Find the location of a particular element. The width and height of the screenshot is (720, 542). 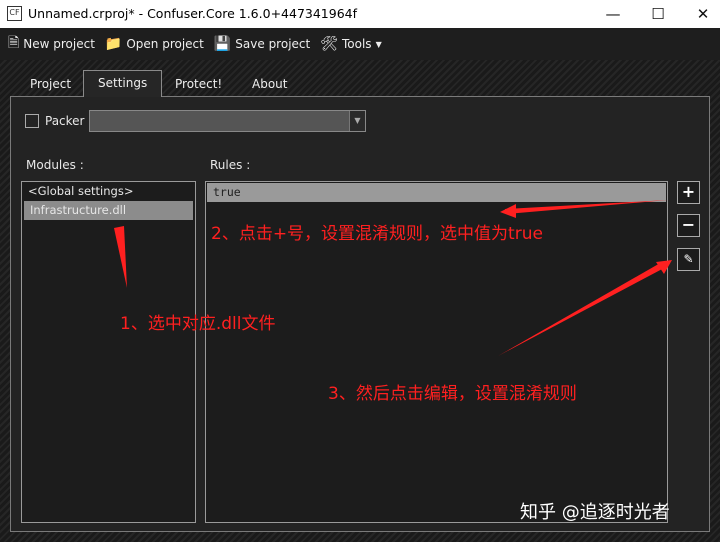

watermark: 知乎 @追逐时光者 is located at coordinates (595, 512).